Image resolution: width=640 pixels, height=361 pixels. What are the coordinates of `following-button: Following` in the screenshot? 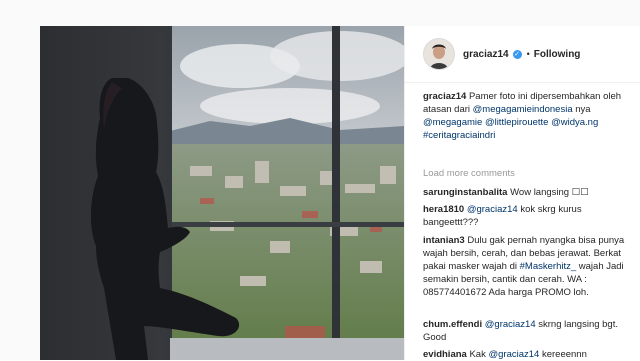 It's located at (557, 54).